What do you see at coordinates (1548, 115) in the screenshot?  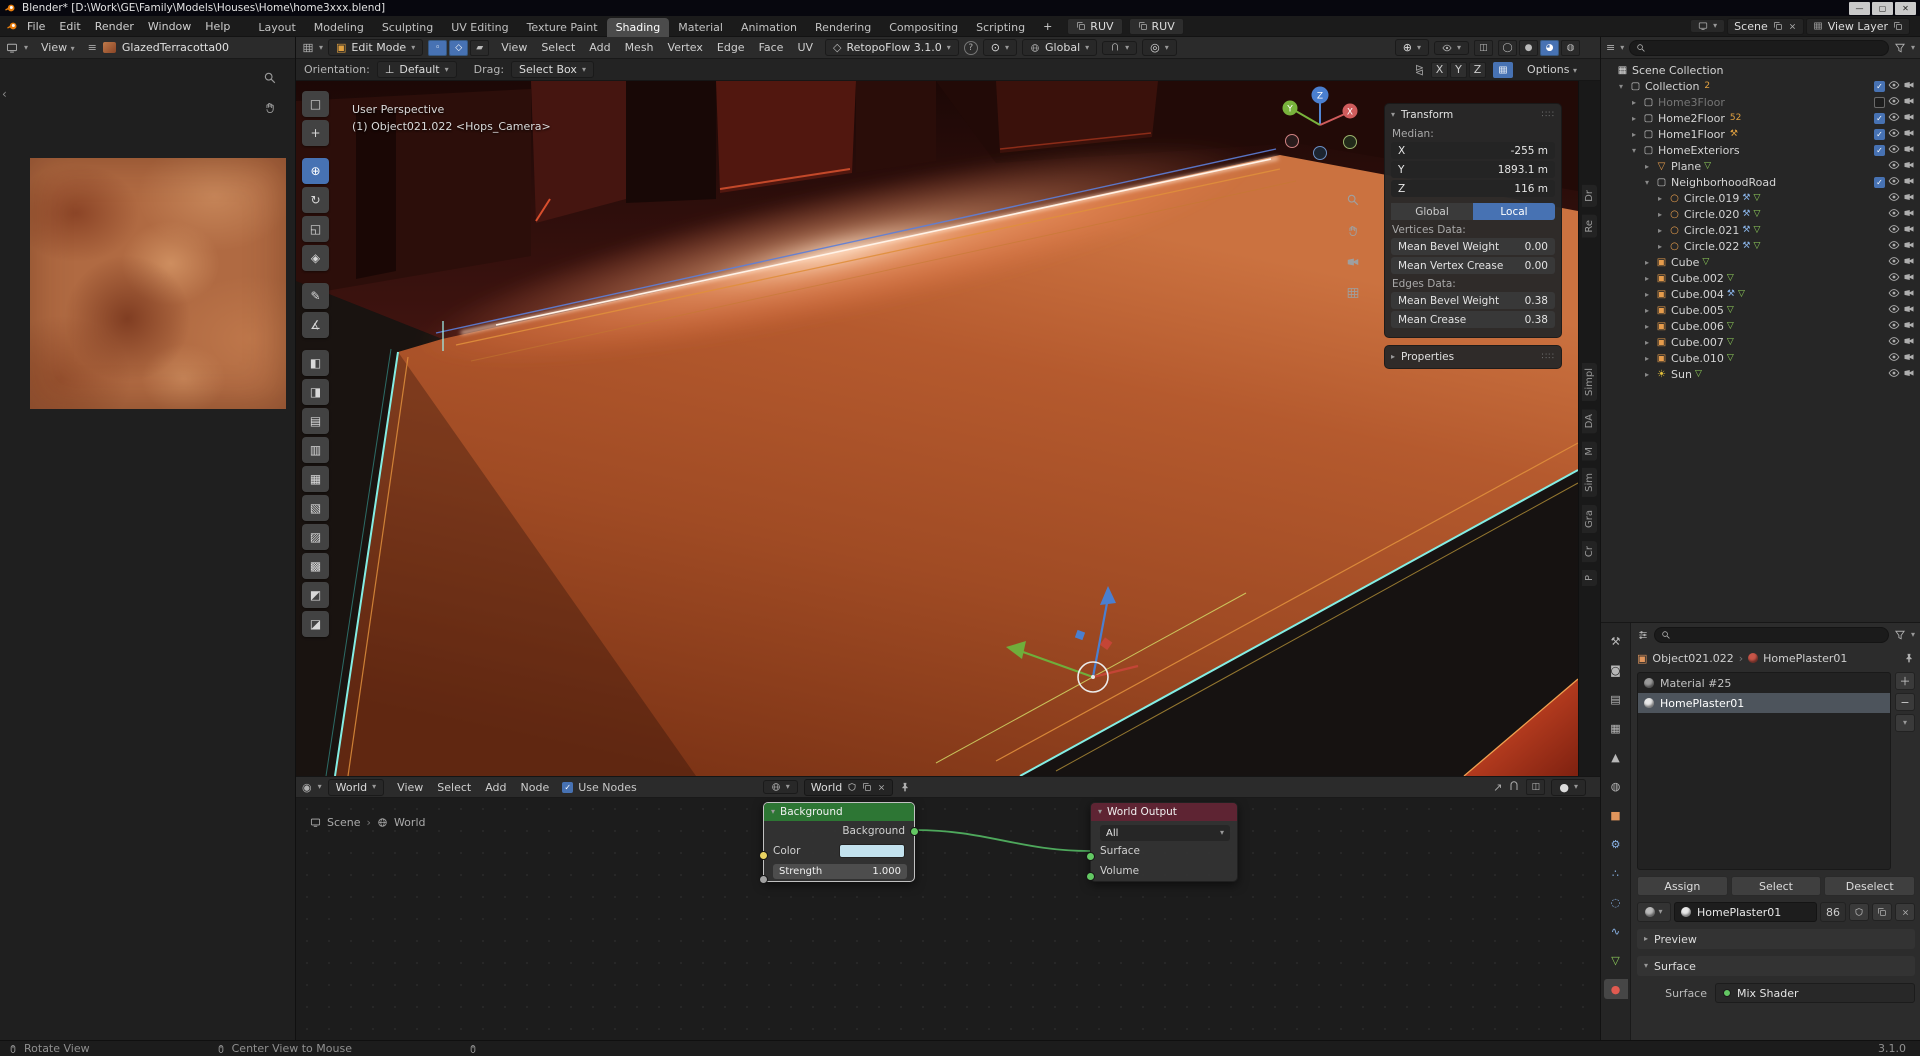 I see `drag-handle-icon: ∷∷` at bounding box center [1548, 115].